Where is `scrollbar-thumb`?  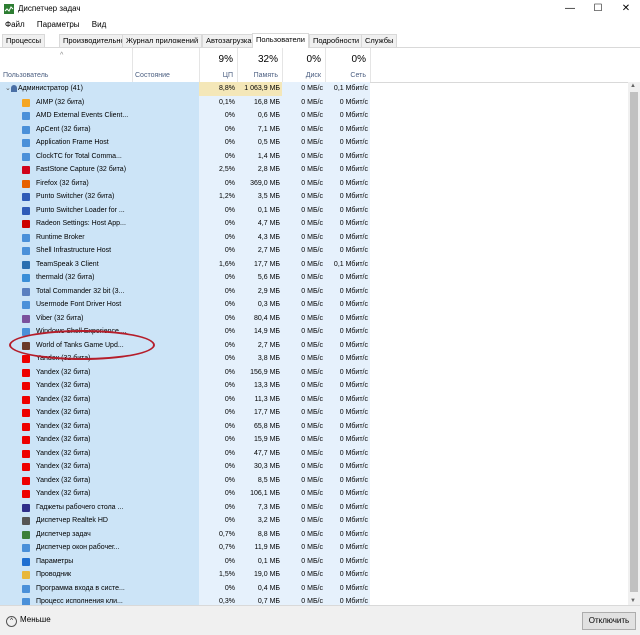
scrollbar-thumb is located at coordinates (634, 342).